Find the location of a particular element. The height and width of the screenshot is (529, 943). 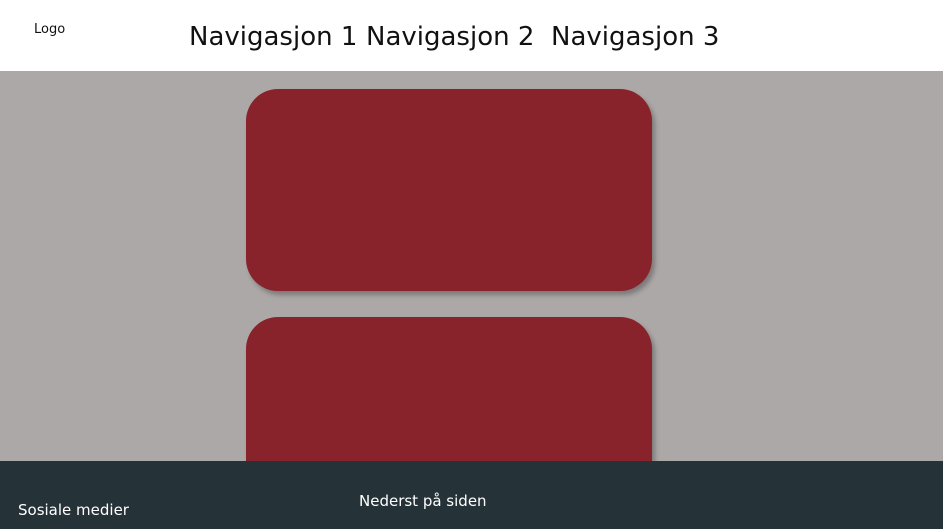

site-footer: Sosiale medier Nederst på siden is located at coordinates (471, 495).